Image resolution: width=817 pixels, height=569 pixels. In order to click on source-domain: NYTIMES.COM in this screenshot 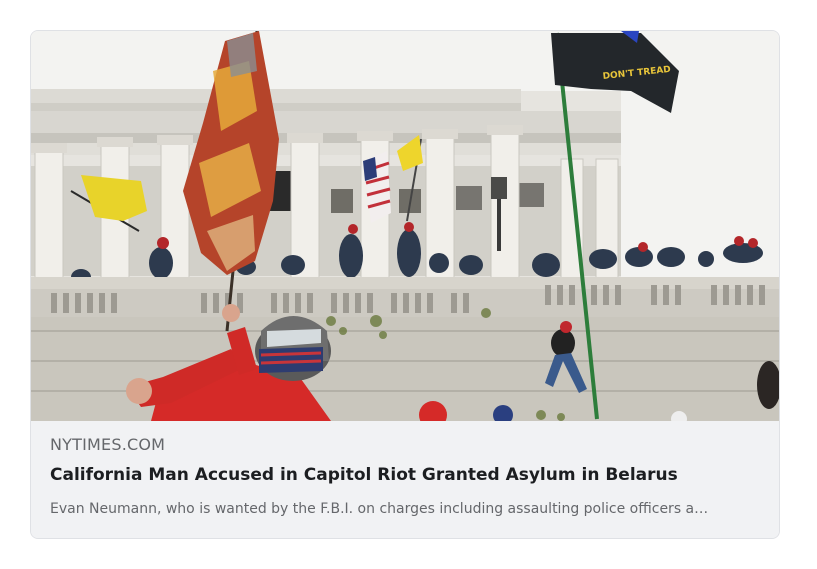, I will do `click(108, 444)`.